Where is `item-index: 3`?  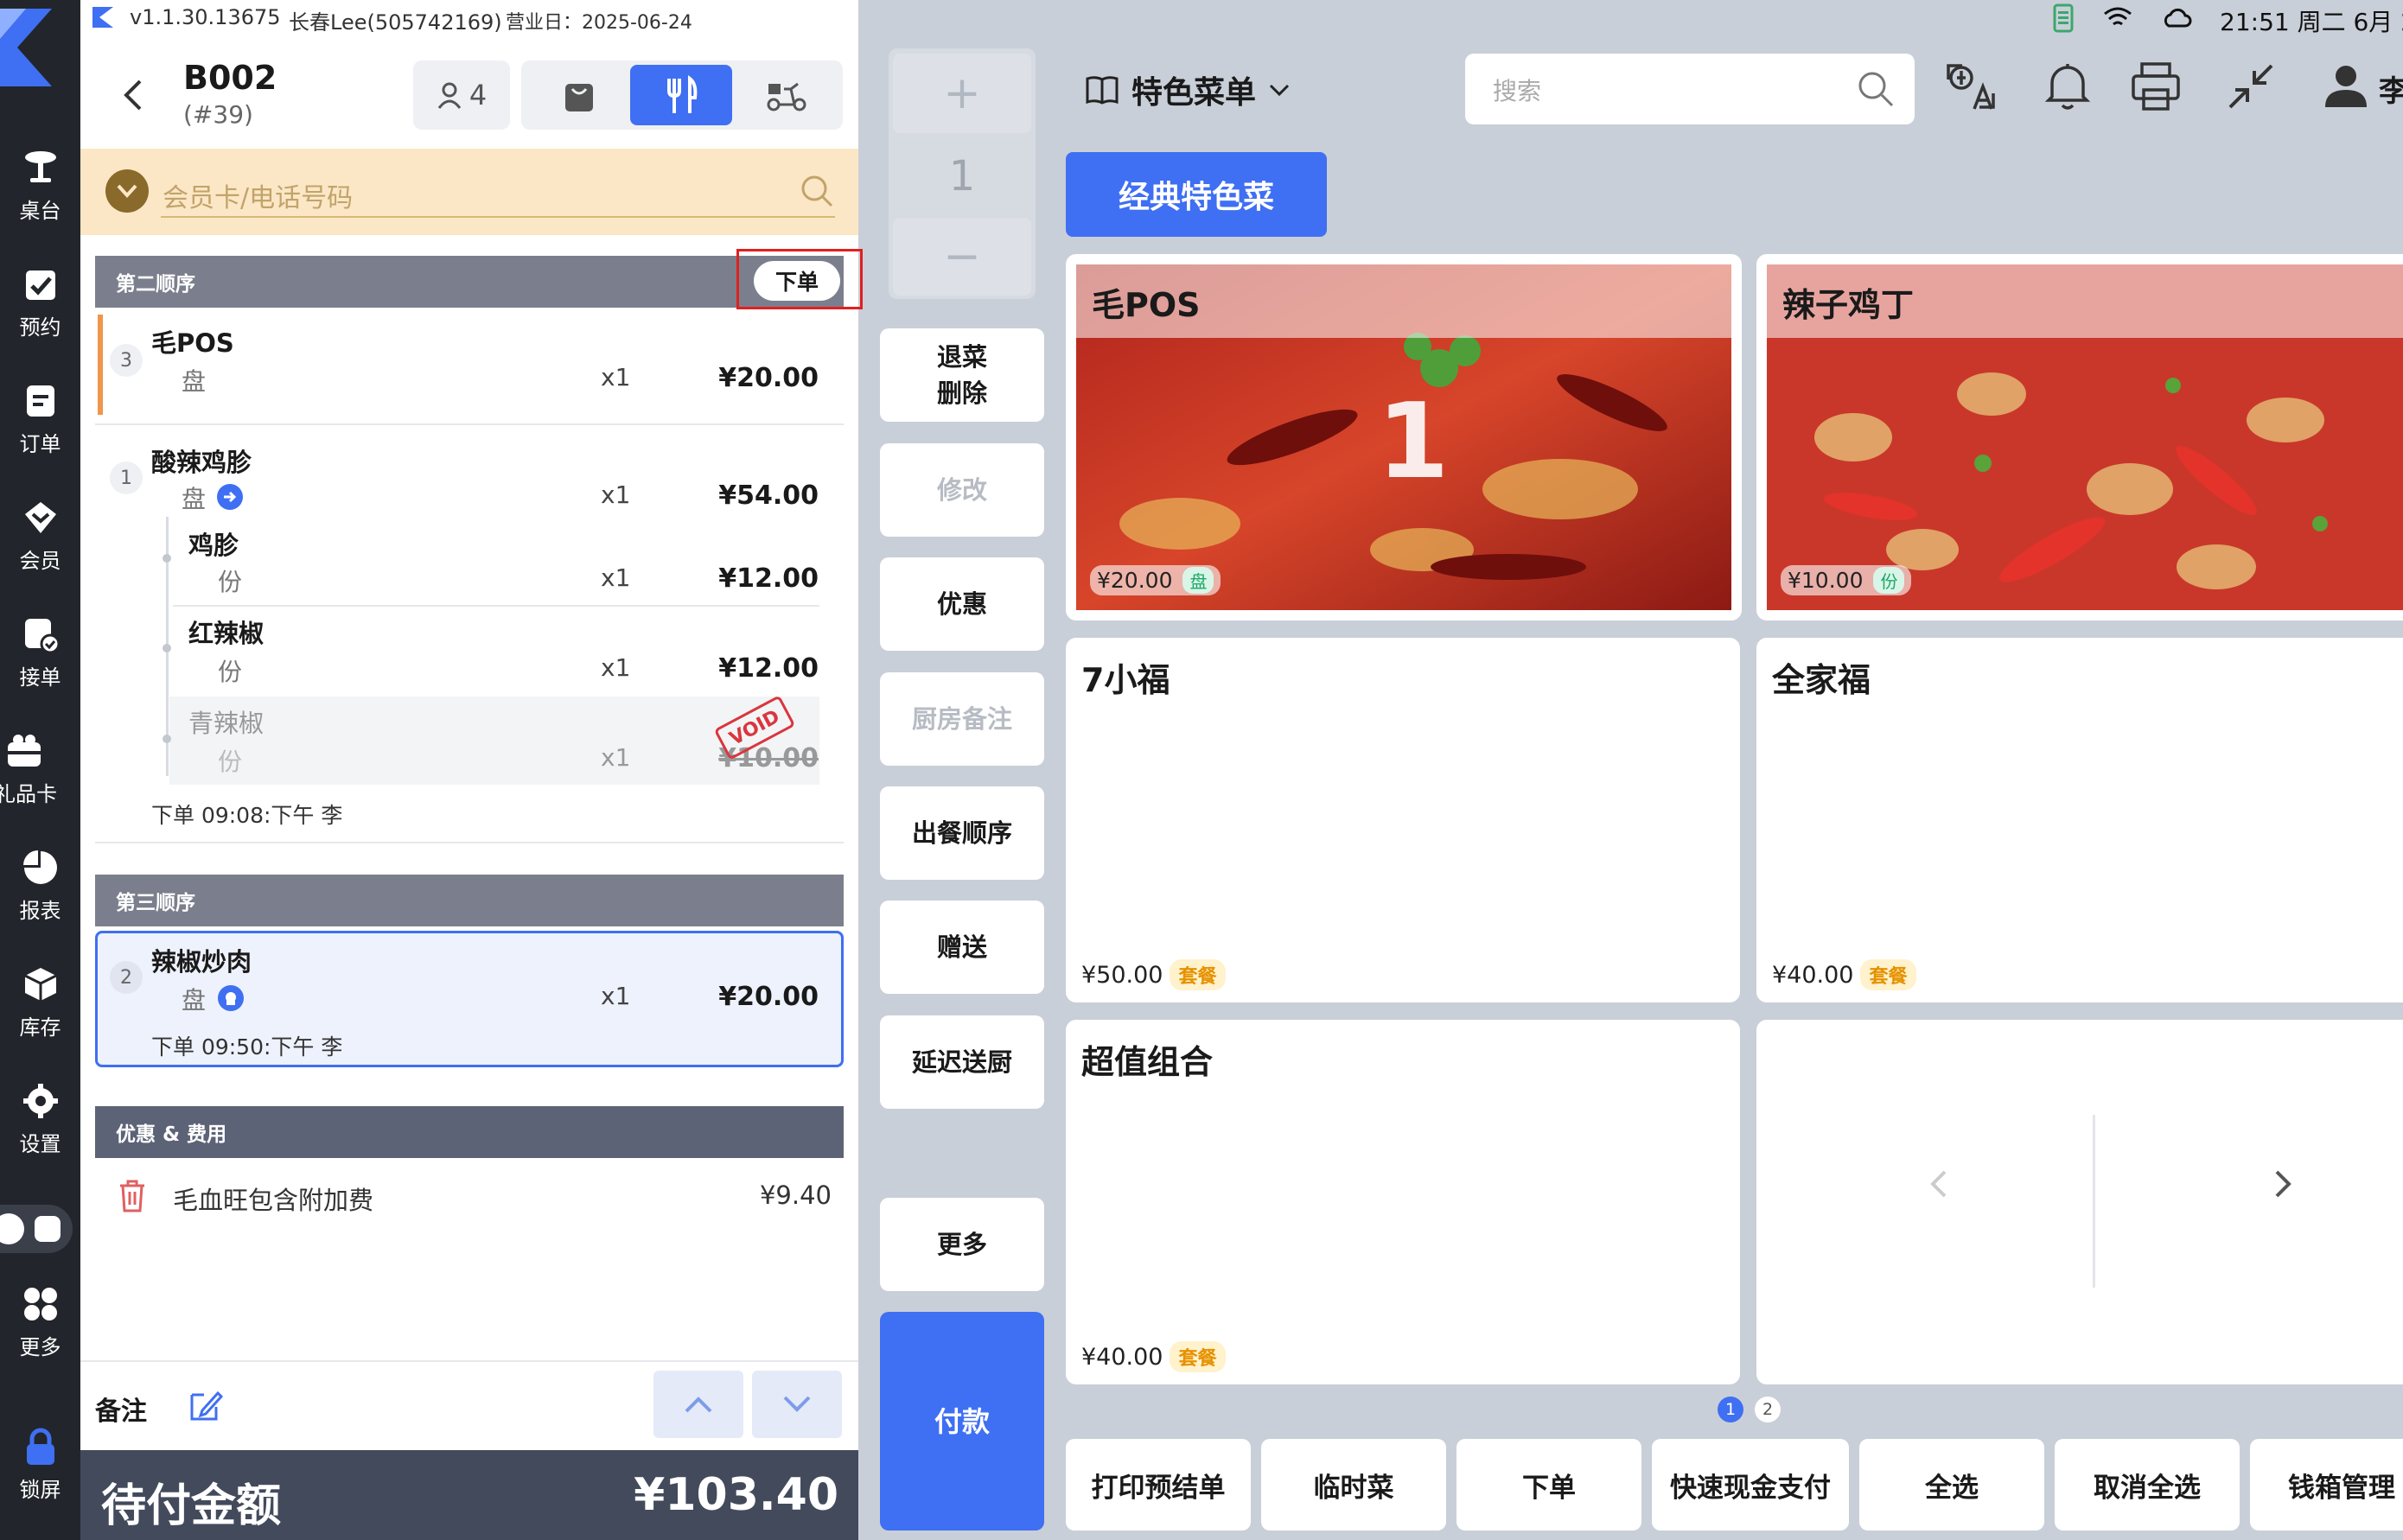 item-index: 3 is located at coordinates (126, 360).